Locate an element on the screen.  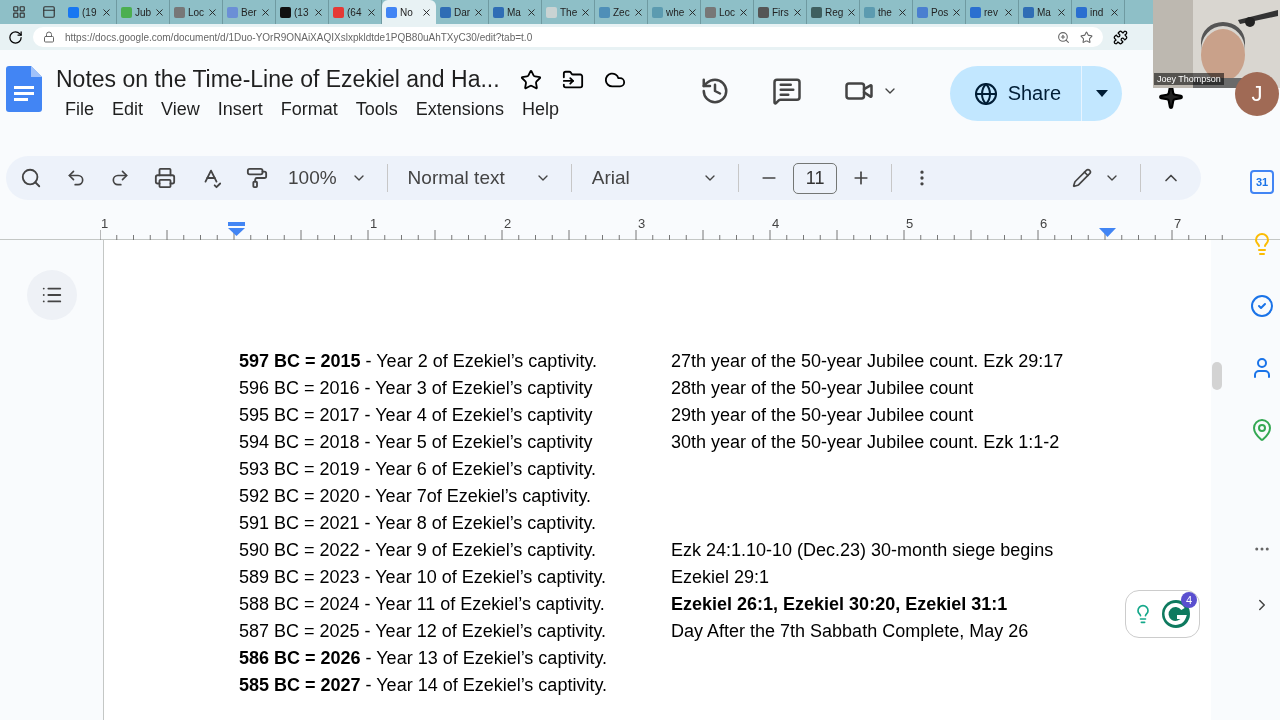
menu-item: Format is located at coordinates (309, 109).